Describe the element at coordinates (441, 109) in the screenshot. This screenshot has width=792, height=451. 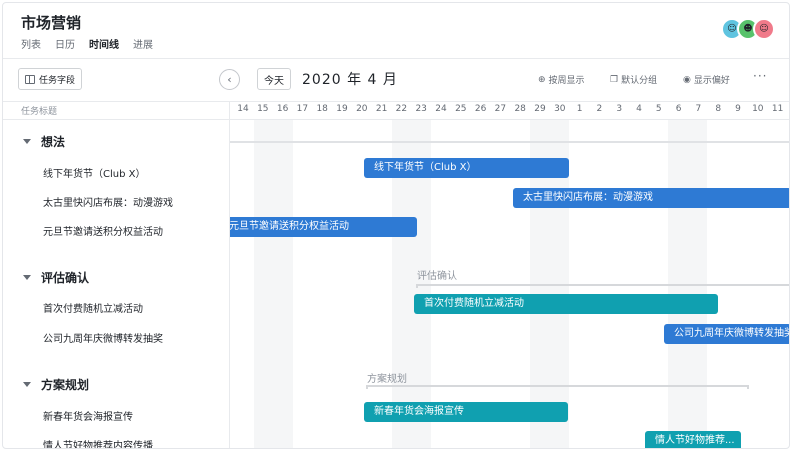
I see `day-header-cell: 24` at that location.